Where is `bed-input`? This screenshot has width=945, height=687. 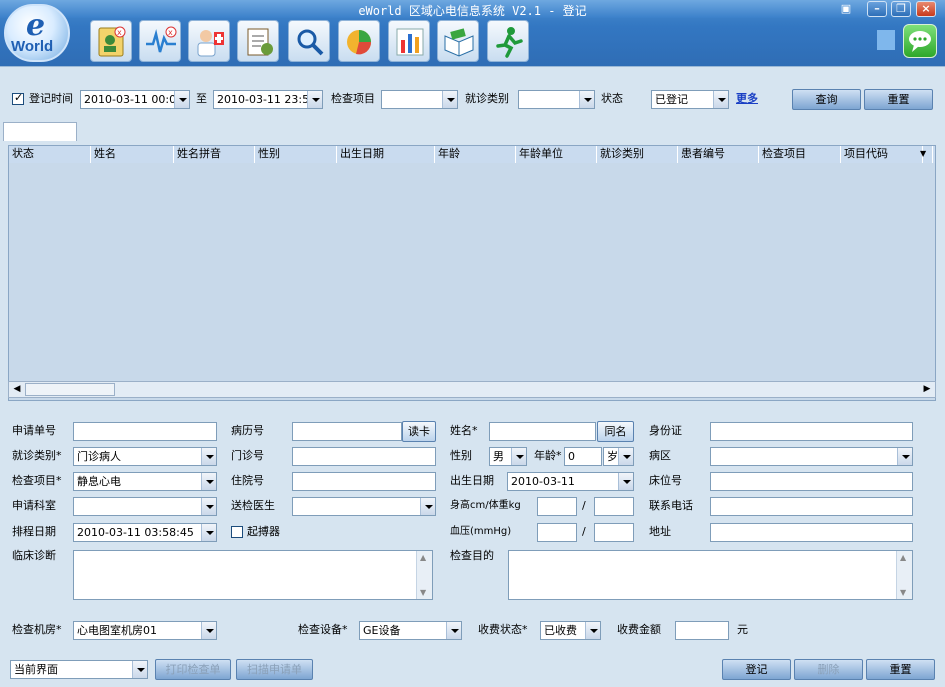 bed-input is located at coordinates (811, 481).